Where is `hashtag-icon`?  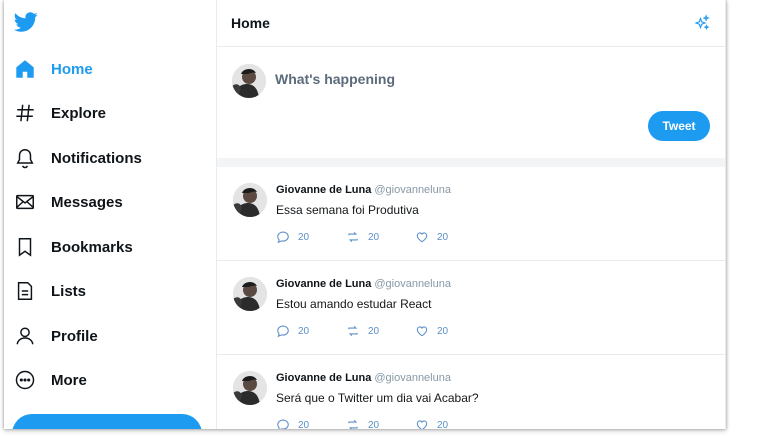 hashtag-icon is located at coordinates (25, 113).